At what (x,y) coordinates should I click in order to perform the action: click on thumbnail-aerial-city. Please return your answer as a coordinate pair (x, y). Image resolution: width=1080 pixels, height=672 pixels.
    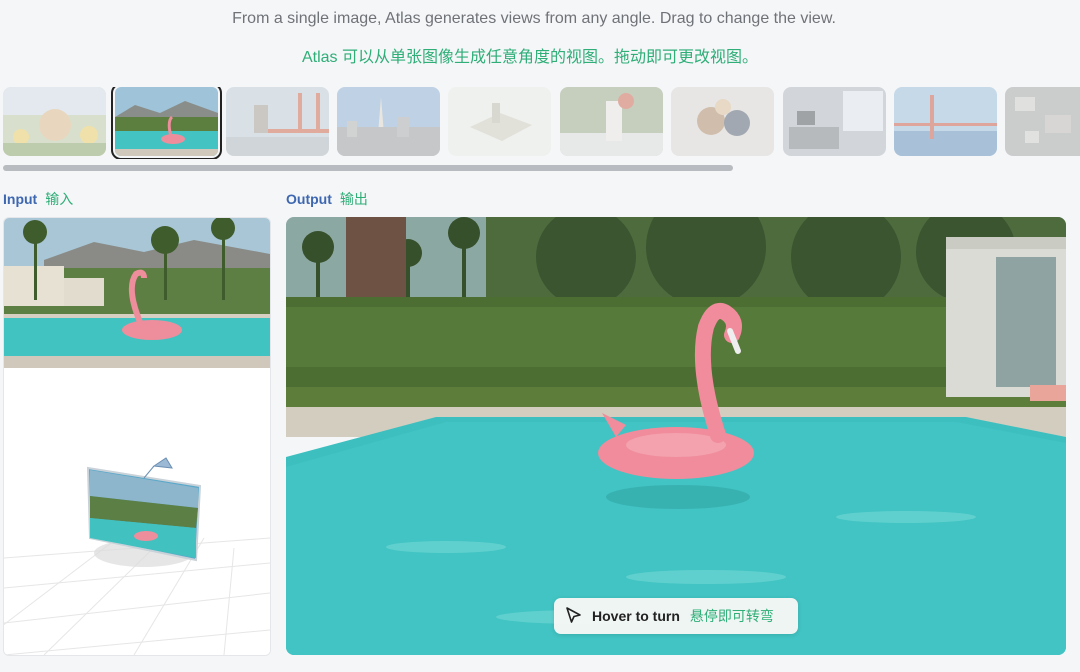
    Looking at the image, I should click on (1042, 121).